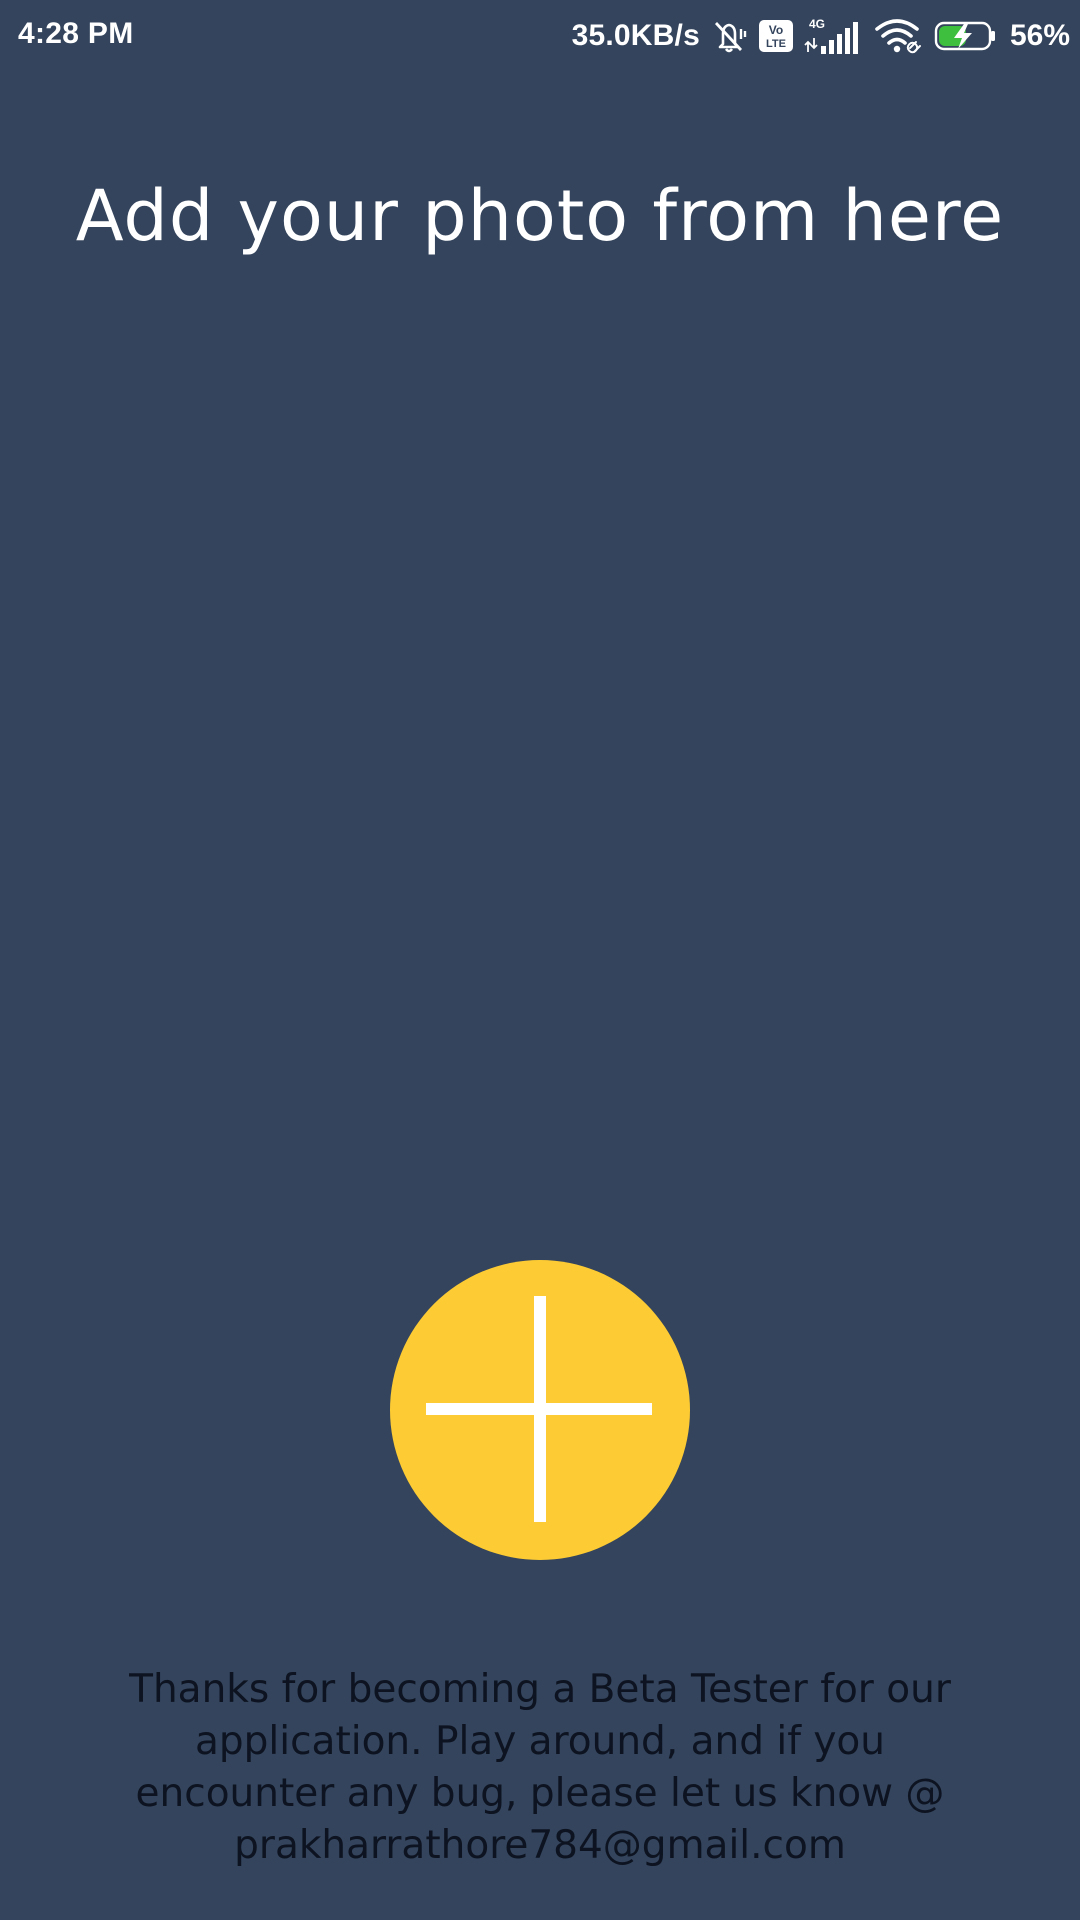  I want to click on status-bar: 4:28 PM 35.0KB/s Vo LTE 4G 56%, so click(540, 36).